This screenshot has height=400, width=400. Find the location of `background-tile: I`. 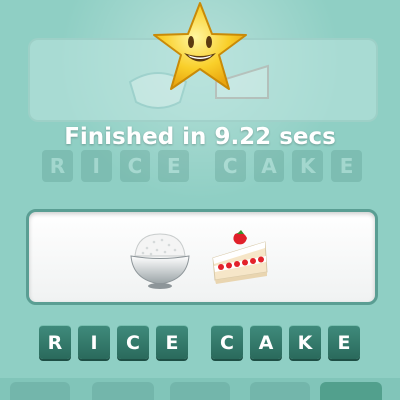

background-tile: I is located at coordinates (96, 166).